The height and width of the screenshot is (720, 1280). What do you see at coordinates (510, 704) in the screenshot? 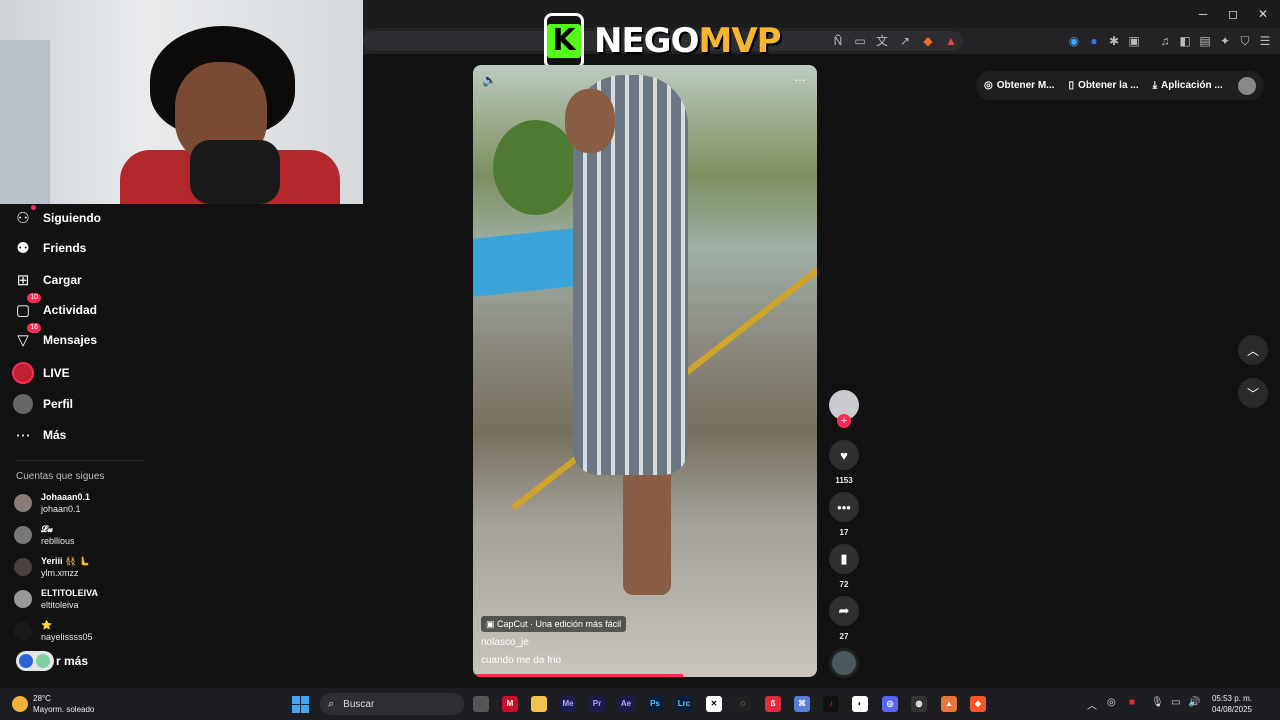
I see `mcafee-icon: M` at bounding box center [510, 704].